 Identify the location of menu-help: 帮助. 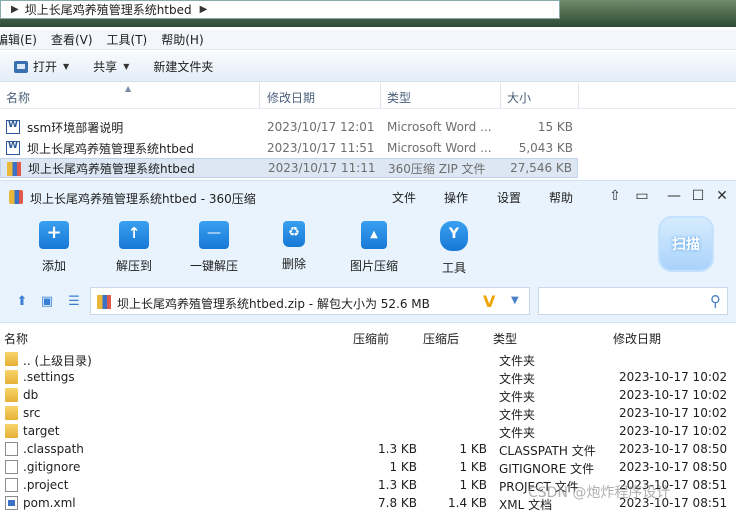
(561, 197).